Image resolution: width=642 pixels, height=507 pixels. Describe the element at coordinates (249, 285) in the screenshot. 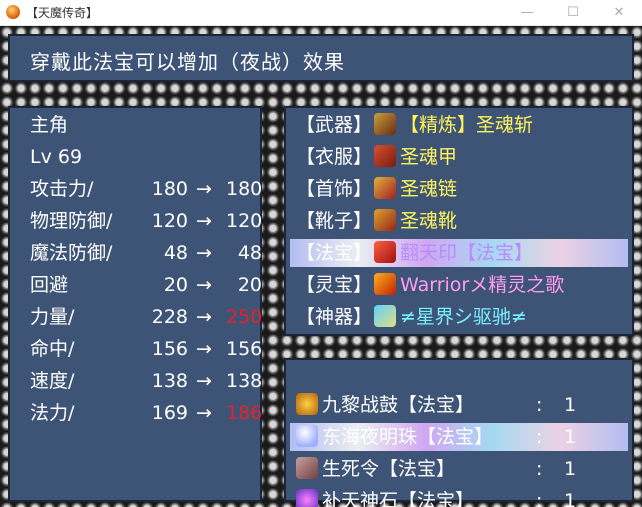

I see `stat-new-value: 20` at that location.